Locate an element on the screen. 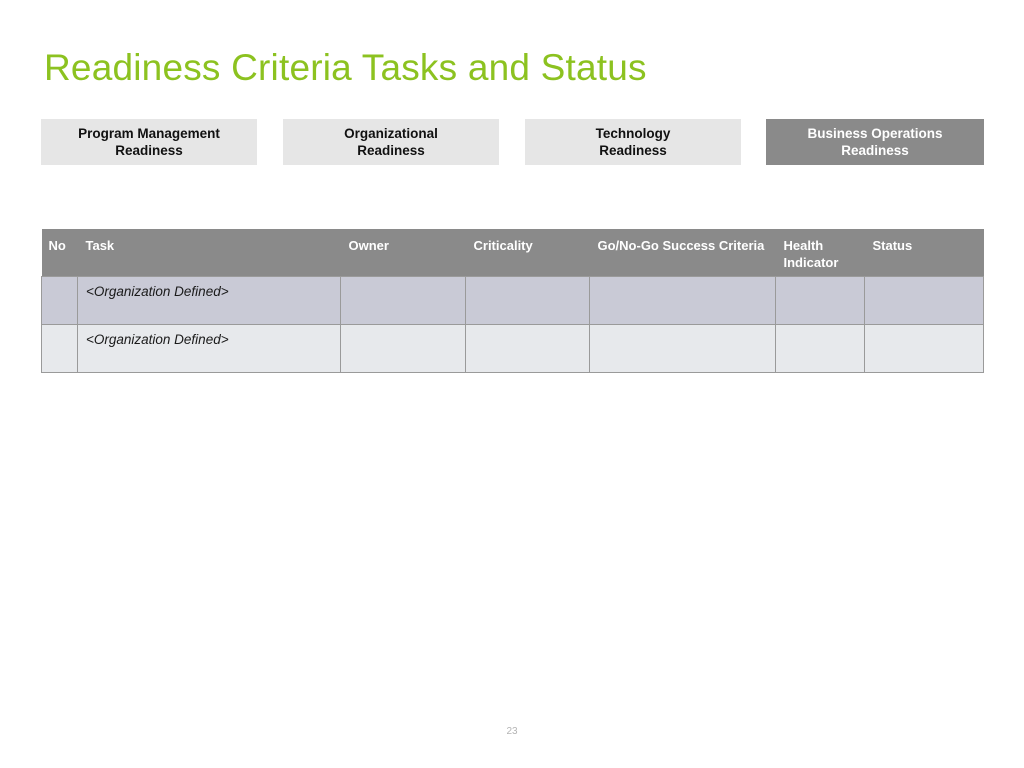 The height and width of the screenshot is (768, 1024). tab-program-management-readiness: Program Management Readiness is located at coordinates (149, 142).